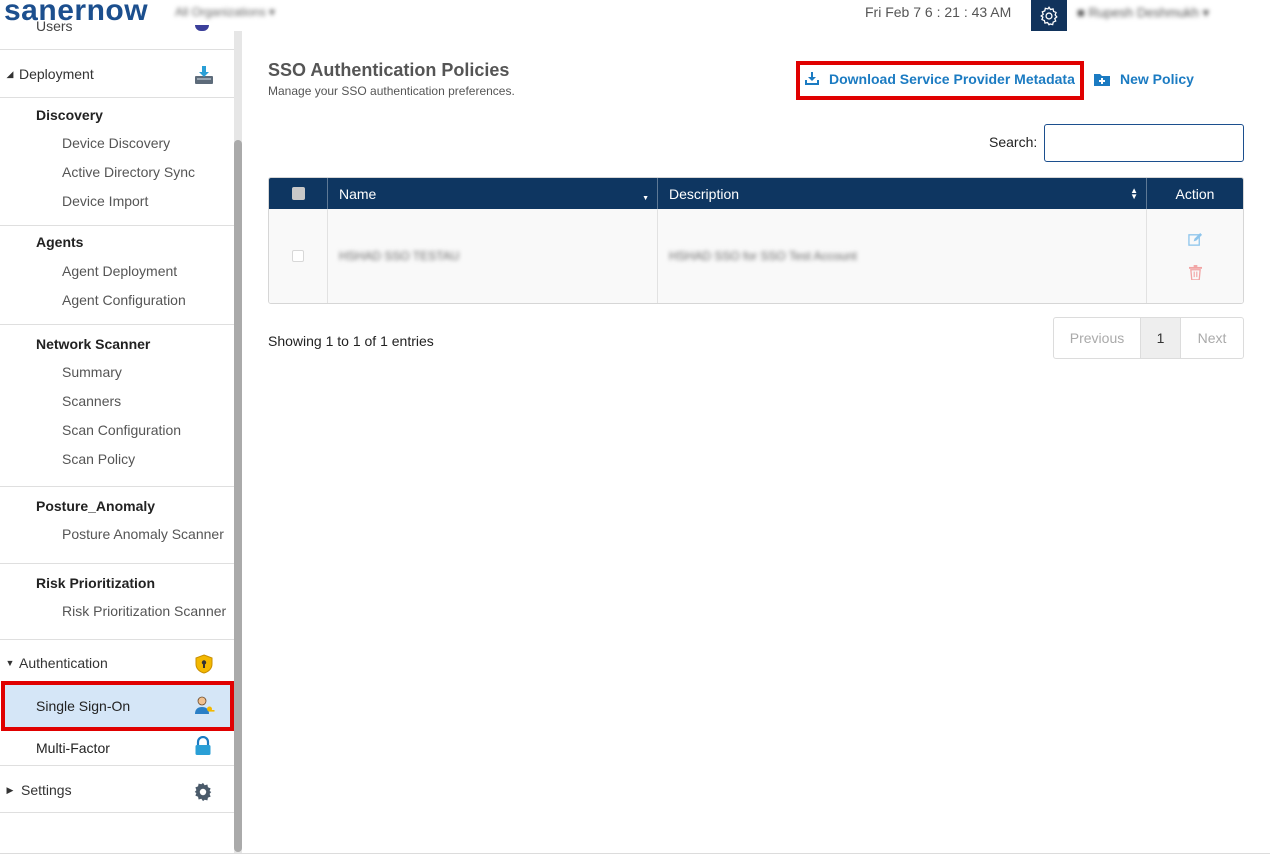 The height and width of the screenshot is (860, 1270). I want to click on user-menu: ■ Rupesh Deshmukh ▾, so click(1143, 13).